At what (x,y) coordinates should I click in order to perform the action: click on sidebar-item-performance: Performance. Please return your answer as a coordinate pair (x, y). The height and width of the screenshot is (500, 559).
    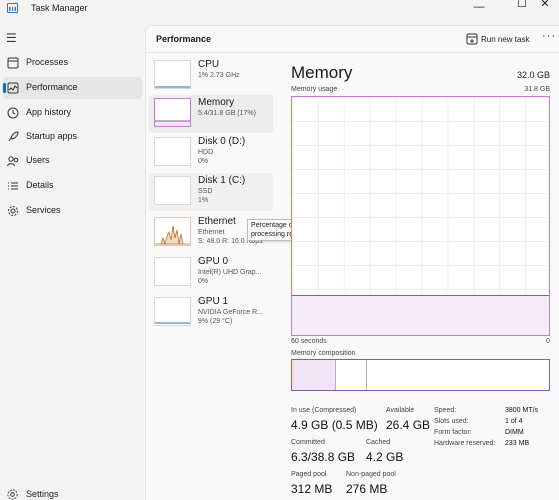
    Looking at the image, I should click on (72, 88).